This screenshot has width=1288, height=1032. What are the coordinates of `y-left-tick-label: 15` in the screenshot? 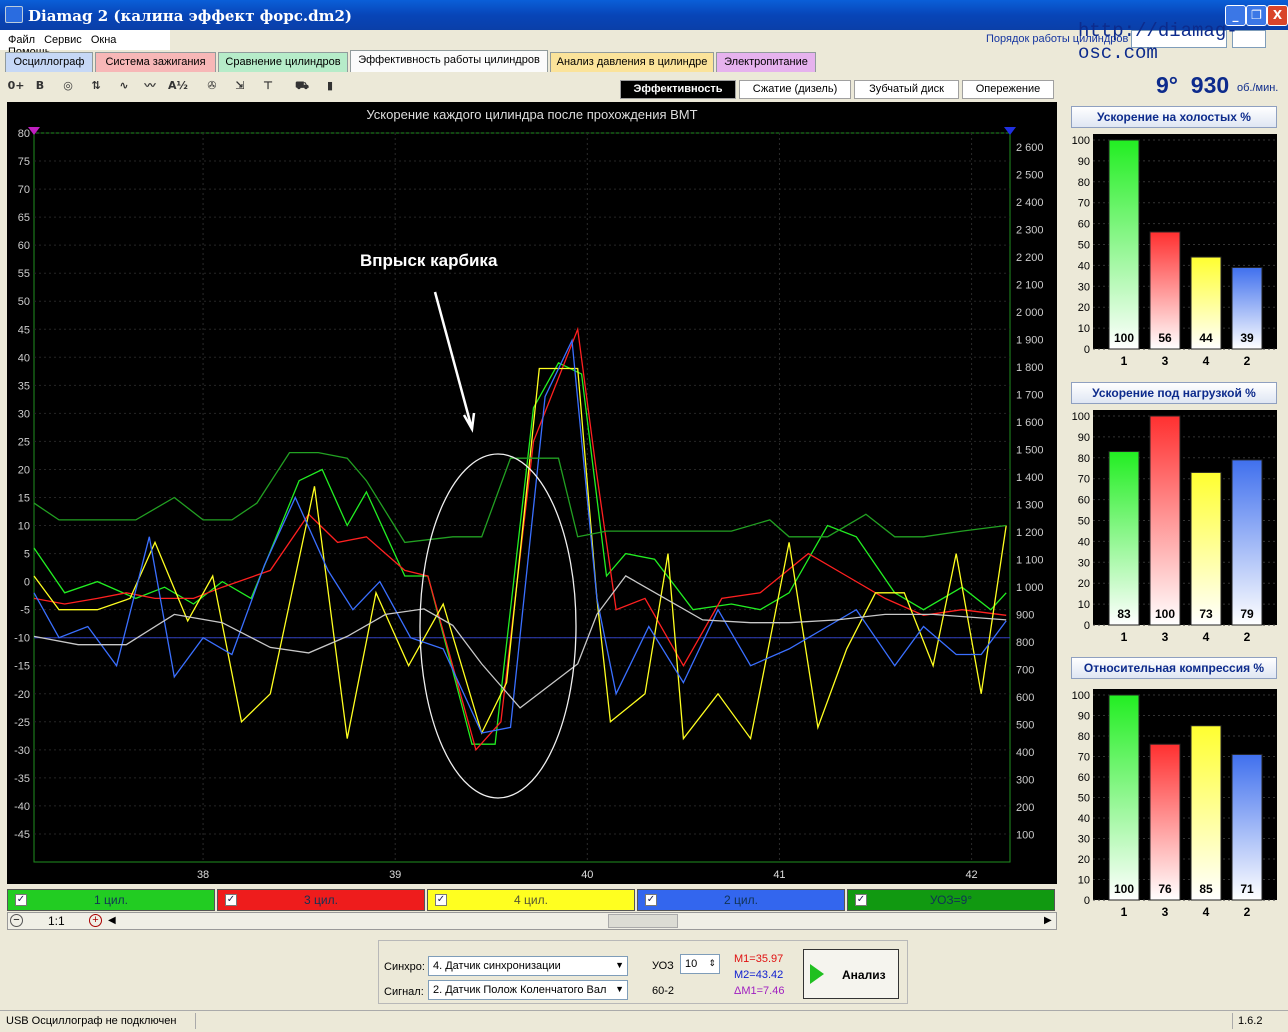 It's located at (24, 499).